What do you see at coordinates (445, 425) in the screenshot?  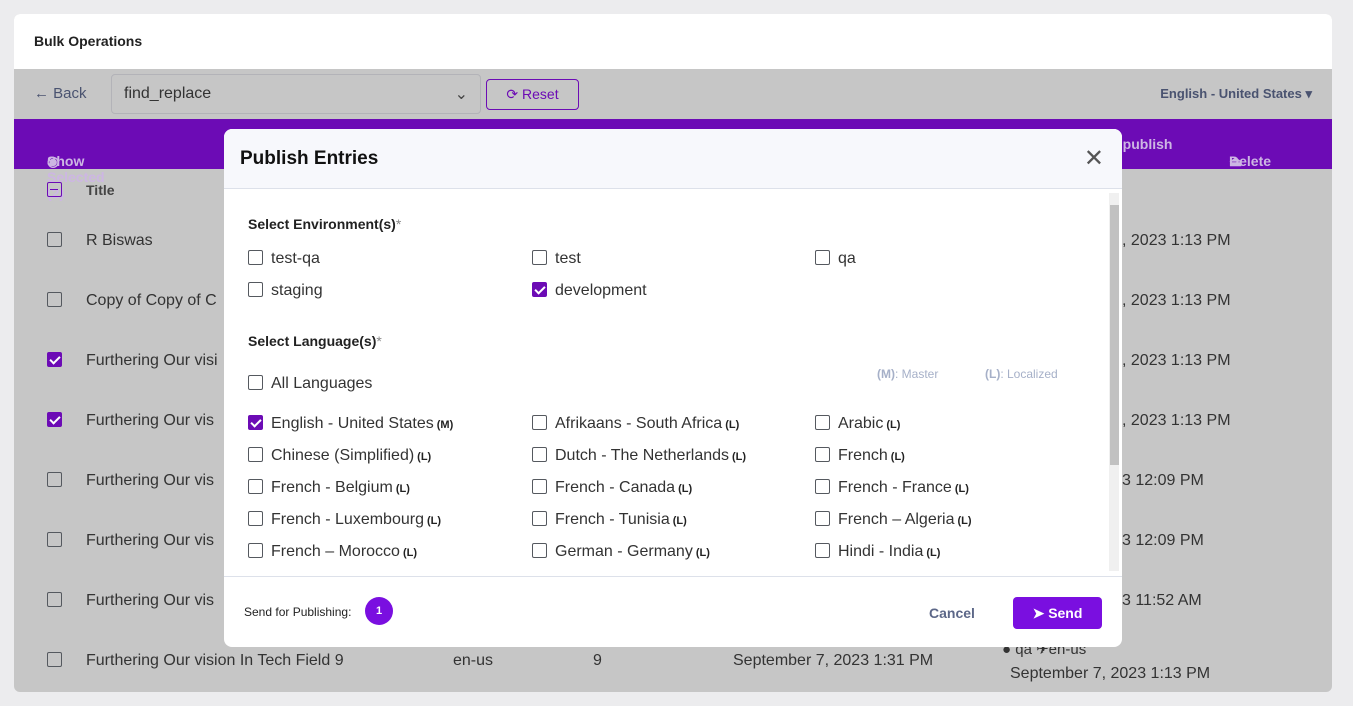 I see `language-tag: (M)` at bounding box center [445, 425].